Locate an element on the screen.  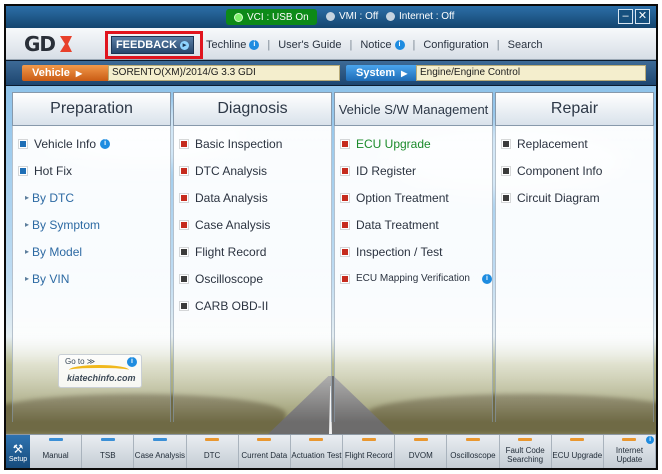
menu-item-ecu-upgrade: ECU Upgrade is located at coordinates (413, 143).